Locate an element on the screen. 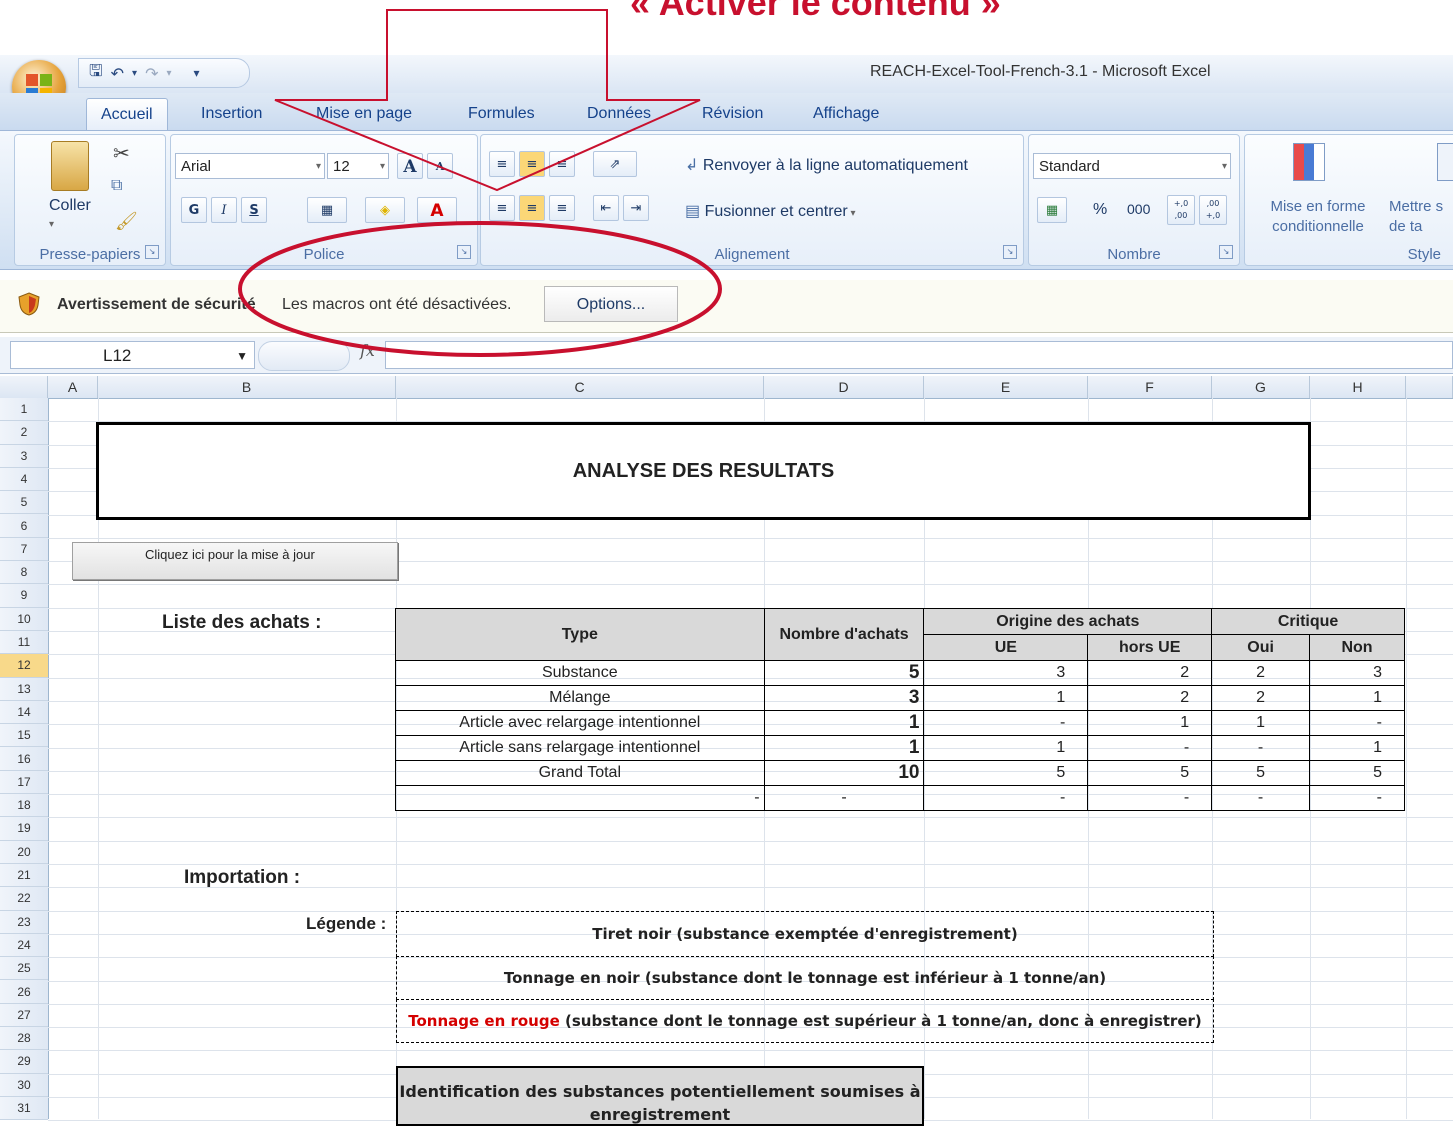 Image resolution: width=1453 pixels, height=1126 pixels. row-header-27: 27 is located at coordinates (24, 1016).